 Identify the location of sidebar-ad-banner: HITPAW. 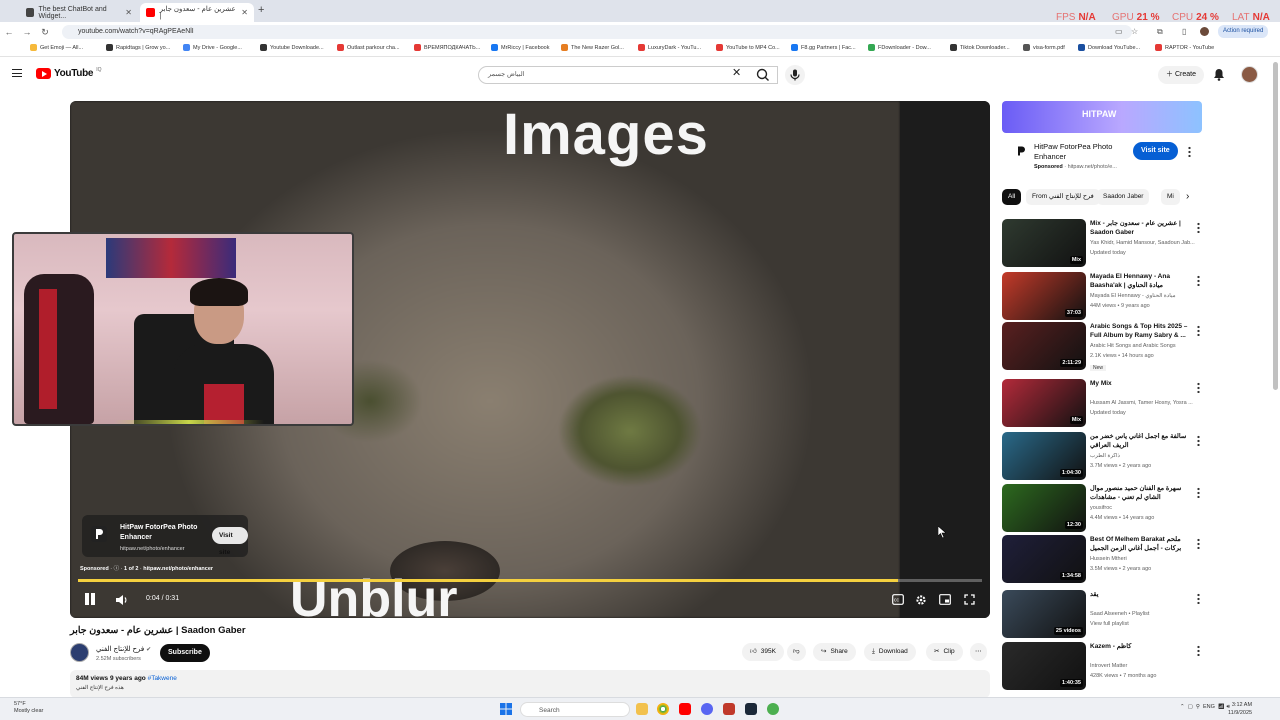
(1102, 117).